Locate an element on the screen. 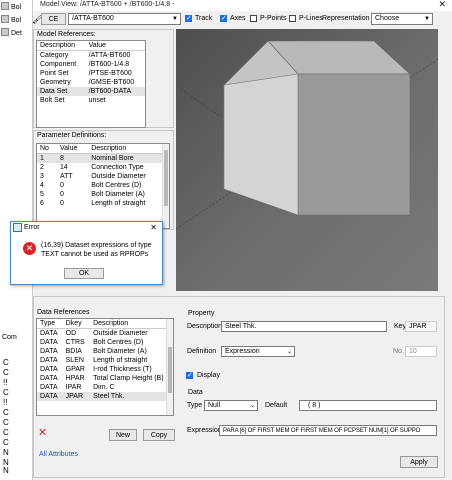 The width and height of the screenshot is (452, 480). table-cell: Bolt Diameter (A) is located at coordinates (120, 351).